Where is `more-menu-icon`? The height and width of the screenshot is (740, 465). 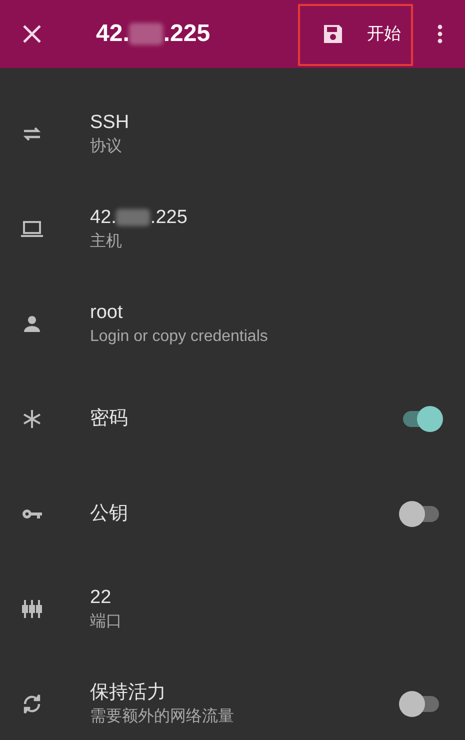
more-menu-icon is located at coordinates (440, 34).